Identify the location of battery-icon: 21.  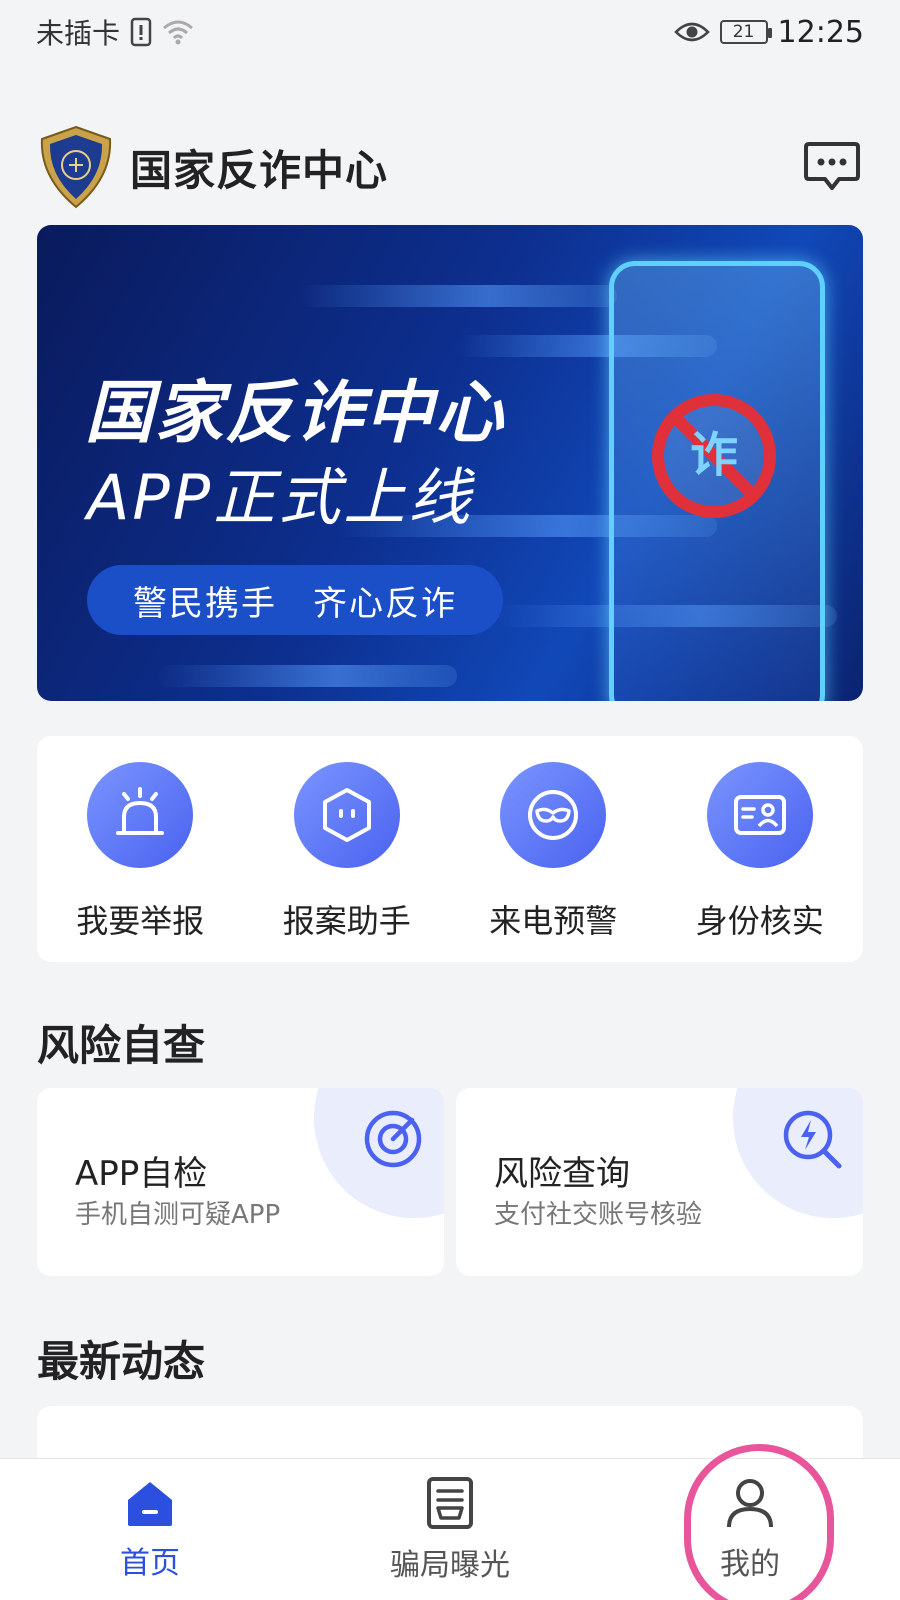
(745, 32).